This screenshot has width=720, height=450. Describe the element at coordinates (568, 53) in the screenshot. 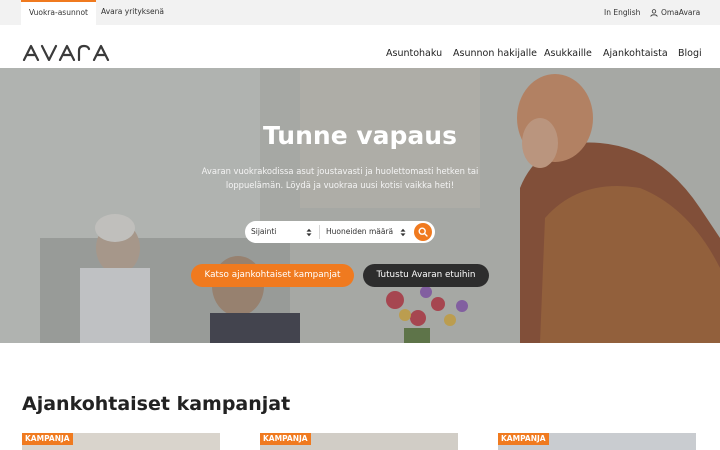

I see `nav-for-residents: Asukkaille` at that location.